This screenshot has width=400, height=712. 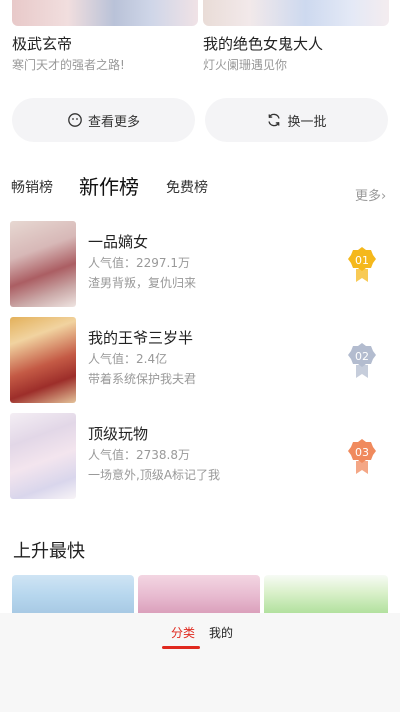 What do you see at coordinates (370, 194) in the screenshot?
I see `more-link: 更多›` at bounding box center [370, 194].